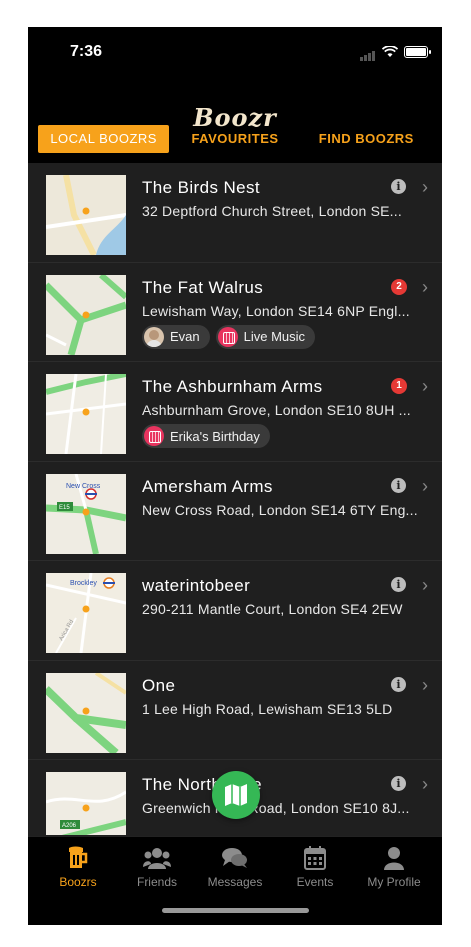  Describe the element at coordinates (185, 336) in the screenshot. I see `chip-label: Evan` at that location.